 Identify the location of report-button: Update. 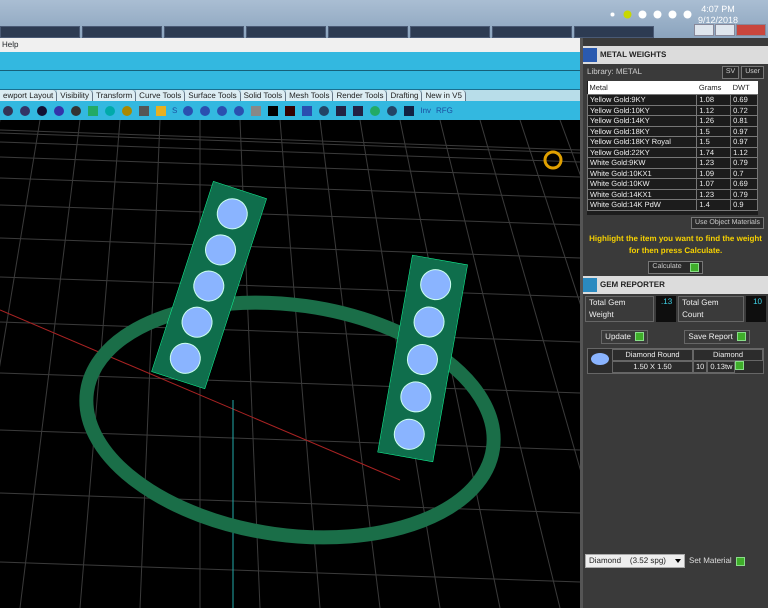
(624, 337).